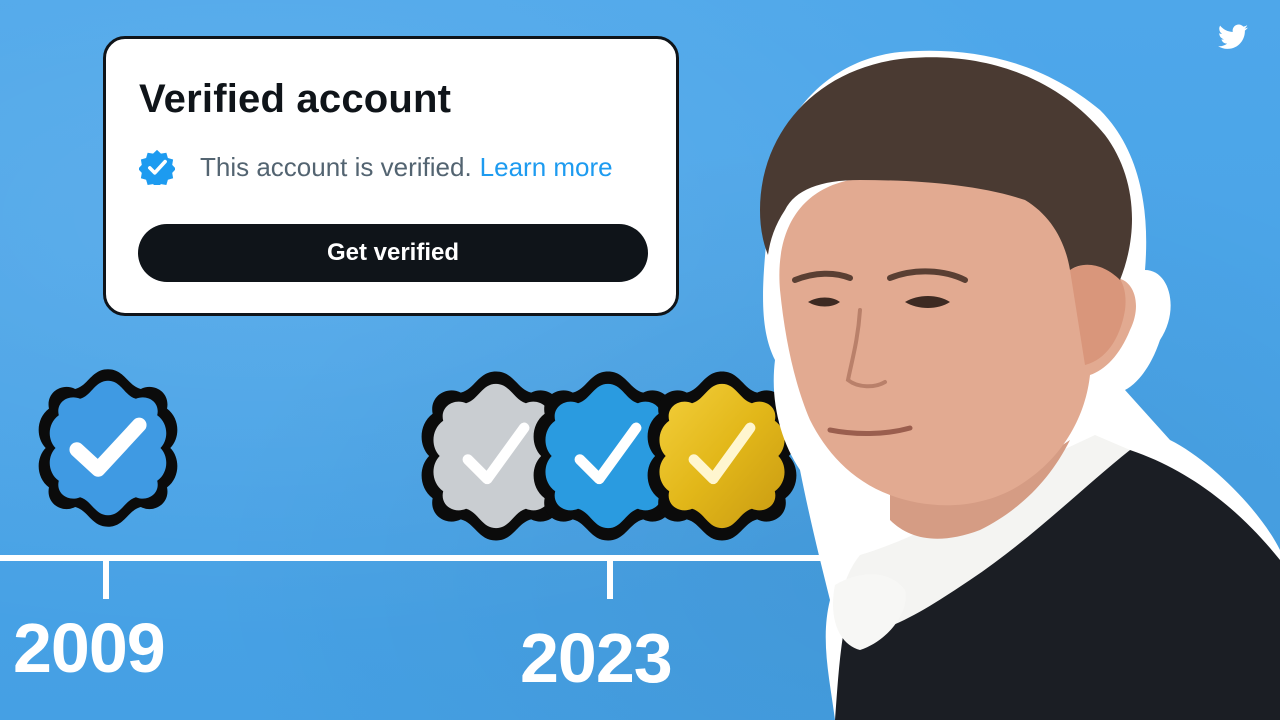 This screenshot has height=720, width=1280. Describe the element at coordinates (295, 99) in the screenshot. I see `card-title: Verified account` at that location.